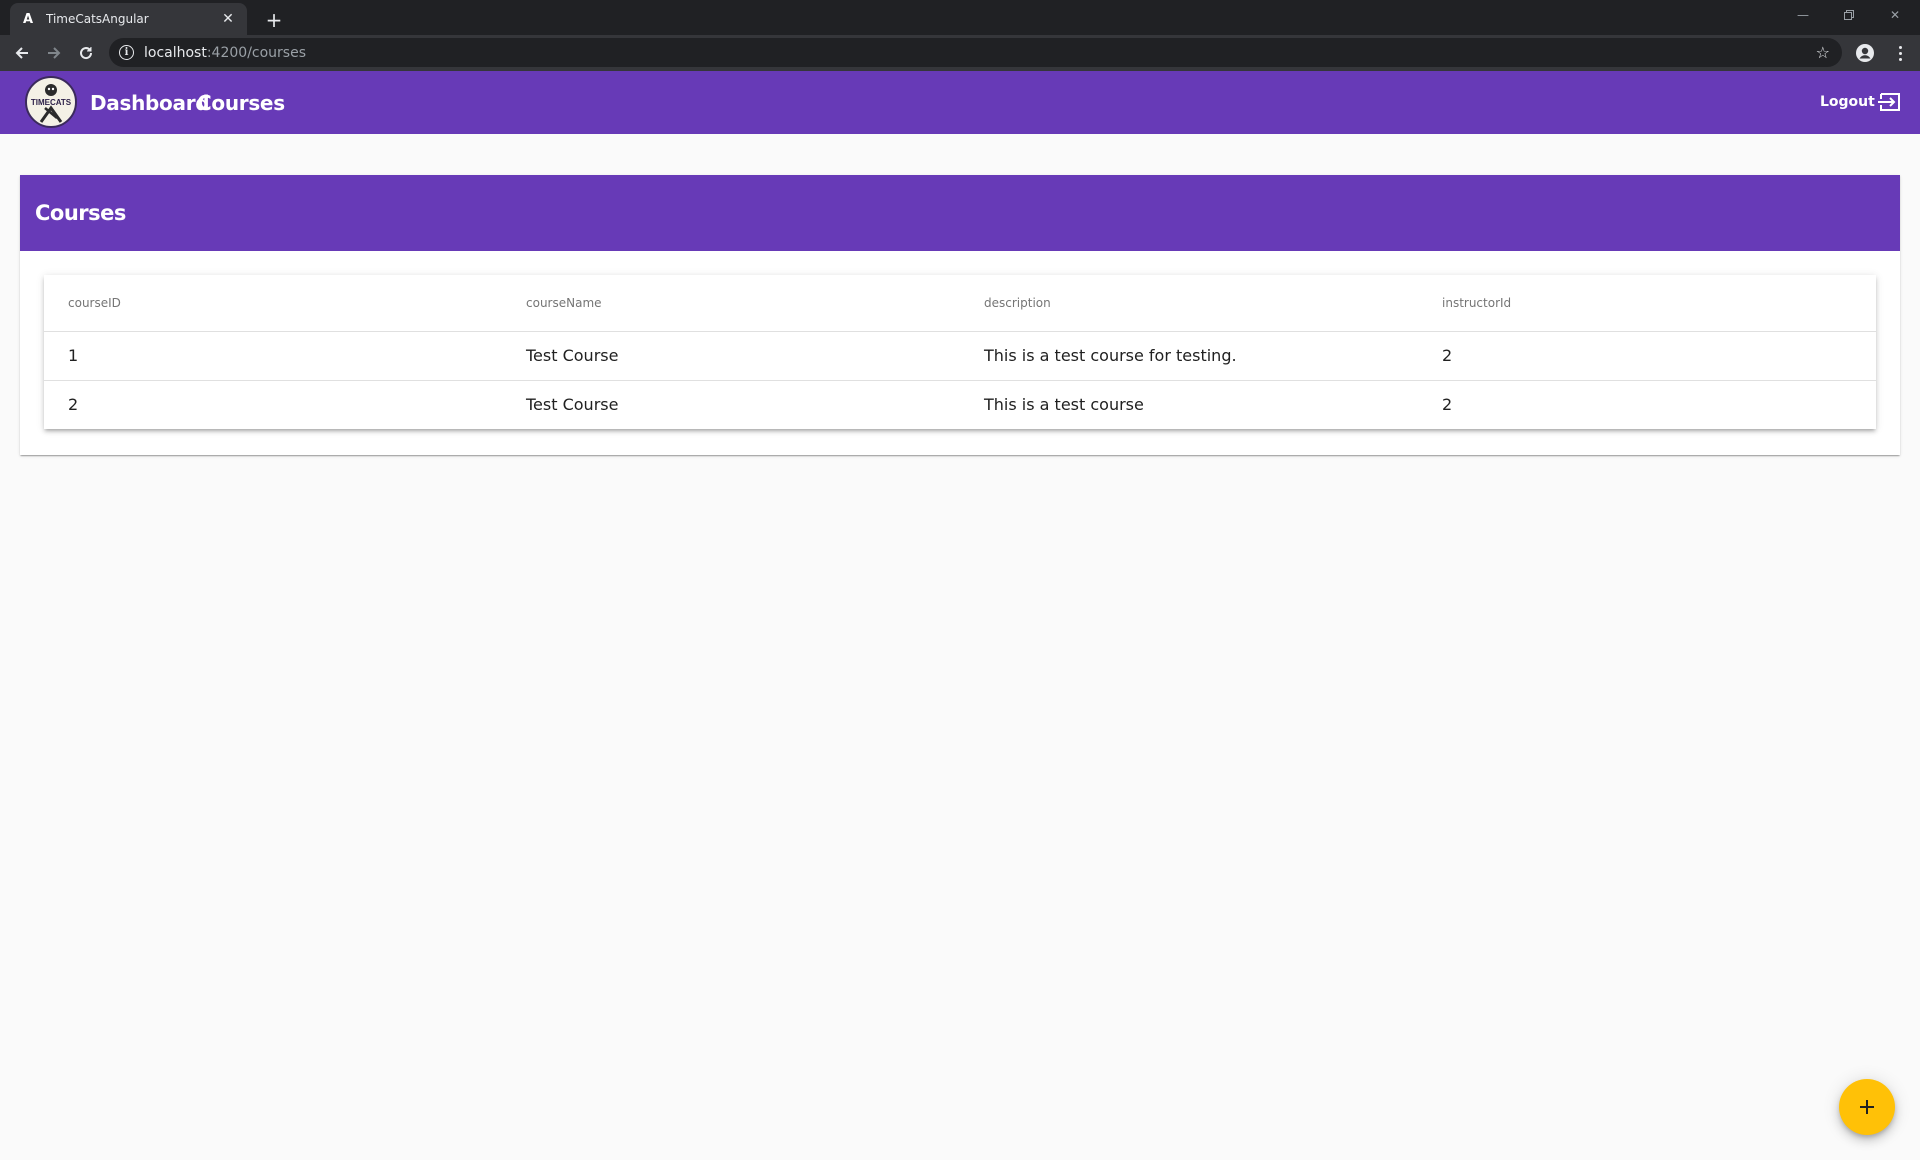 The image size is (1920, 1160). Describe the element at coordinates (1064, 405) in the screenshot. I see `cell-description: This is a test course` at that location.